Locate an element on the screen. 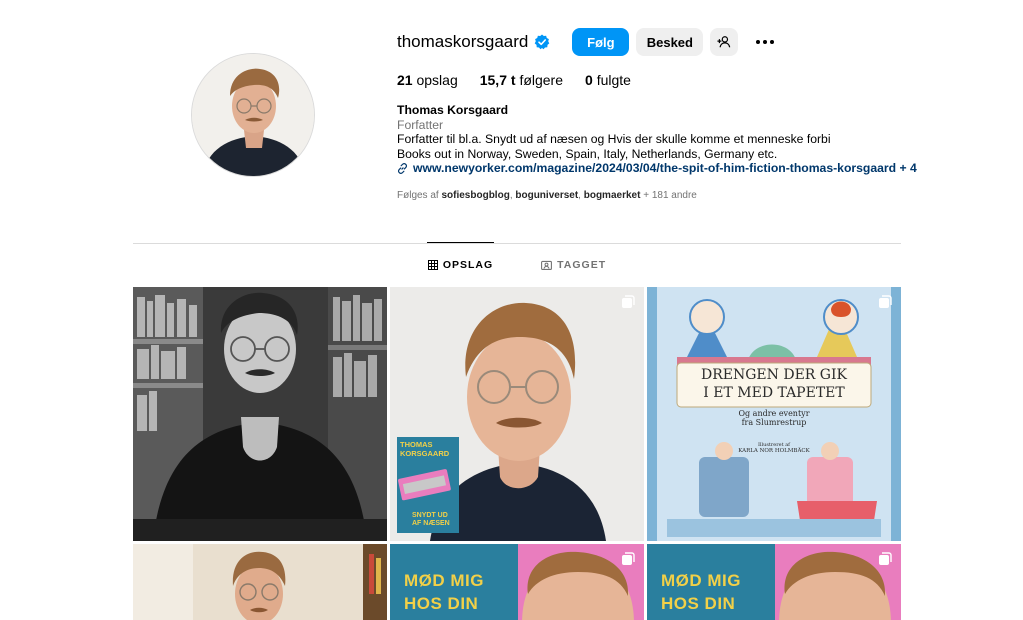 The height and width of the screenshot is (620, 1023). grid-icon is located at coordinates (432, 265).